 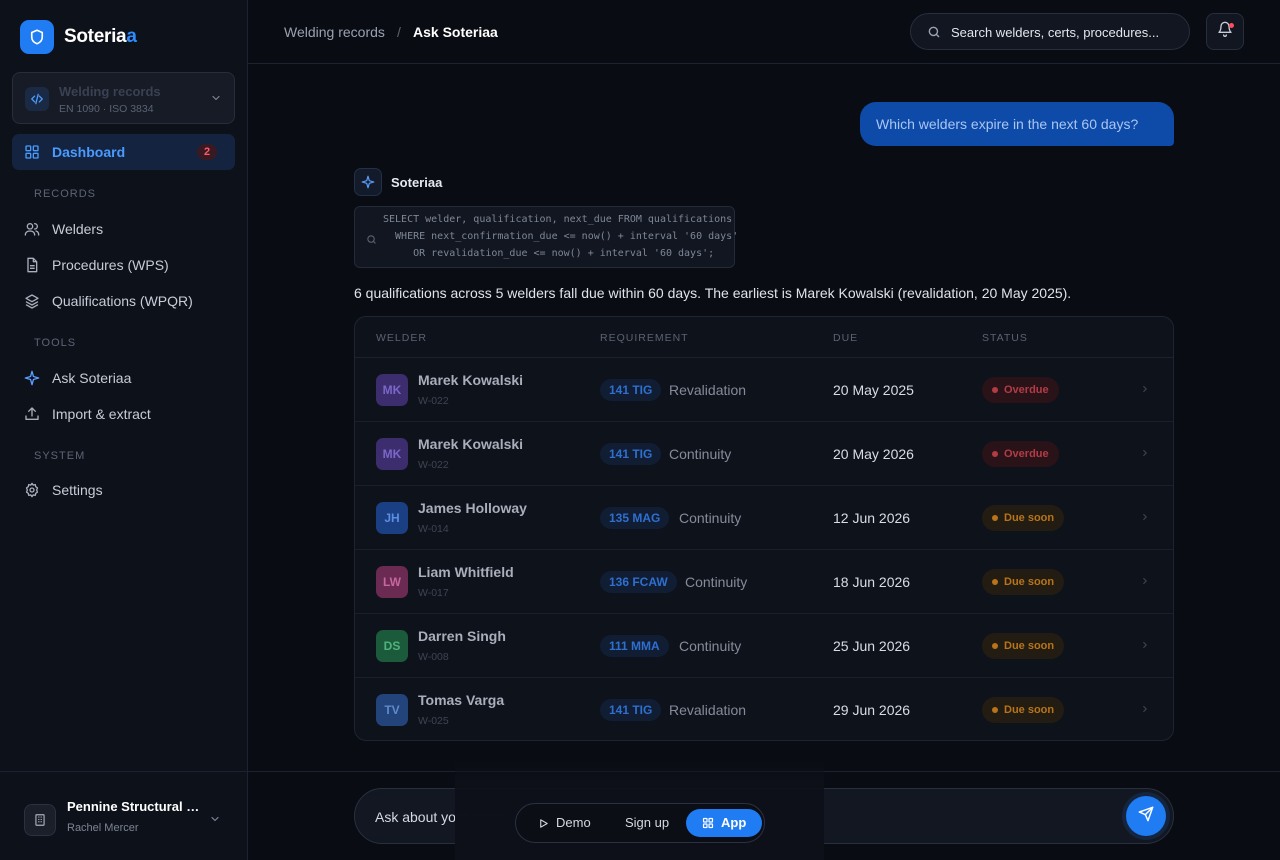 I want to click on code-icon, so click(x=37, y=99).